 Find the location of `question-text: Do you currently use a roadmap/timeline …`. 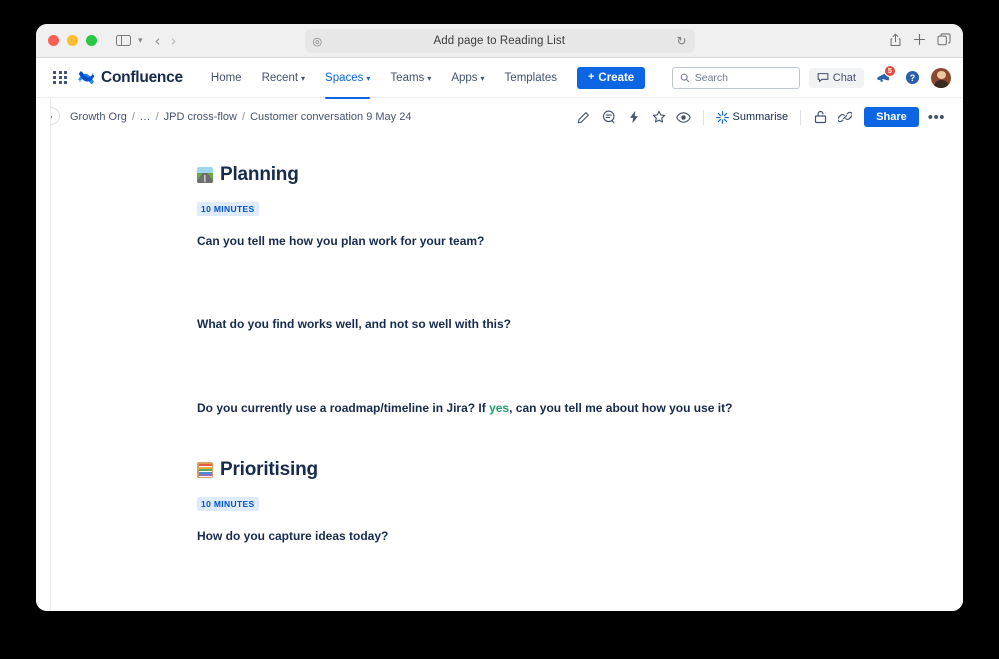

question-text: Do you currently use a roadmap/timeline … is located at coordinates (343, 407).